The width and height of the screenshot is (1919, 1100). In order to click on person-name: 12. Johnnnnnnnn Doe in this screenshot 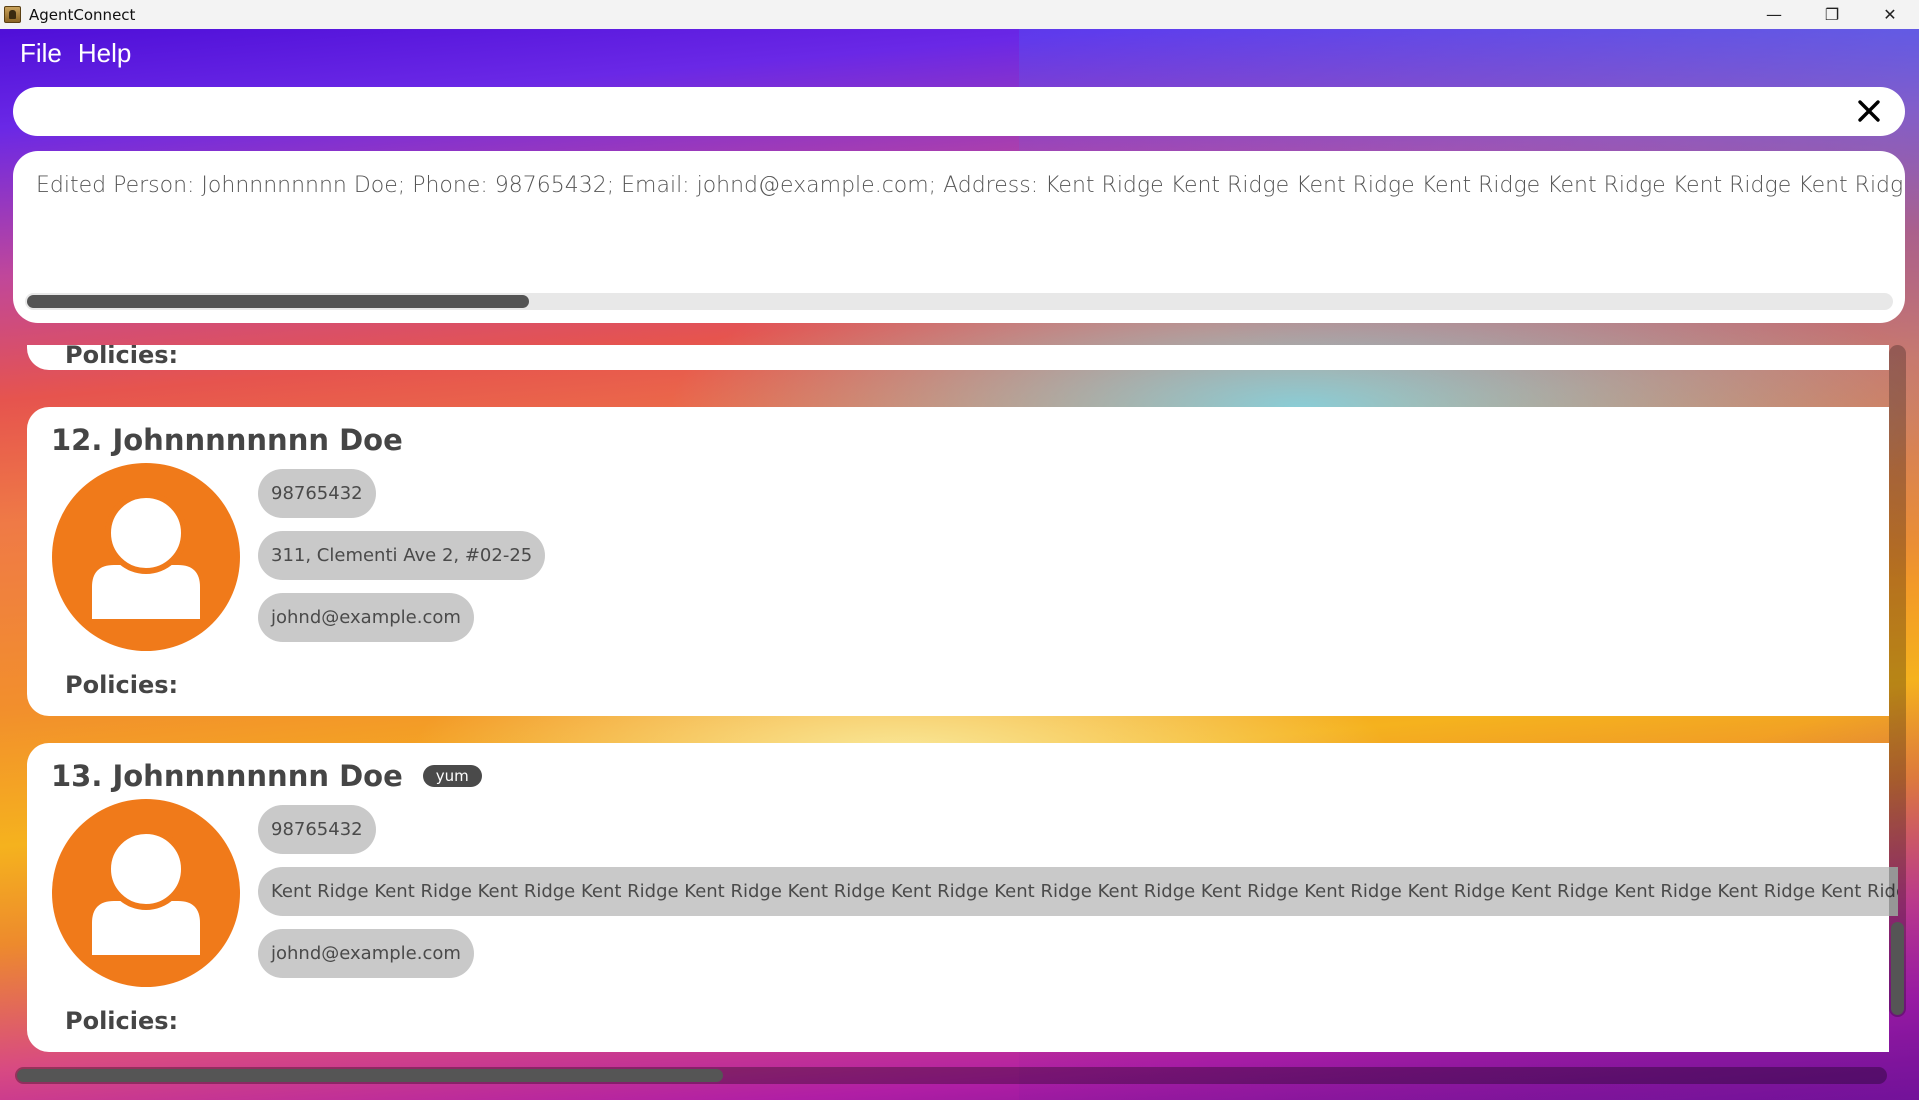, I will do `click(227, 440)`.